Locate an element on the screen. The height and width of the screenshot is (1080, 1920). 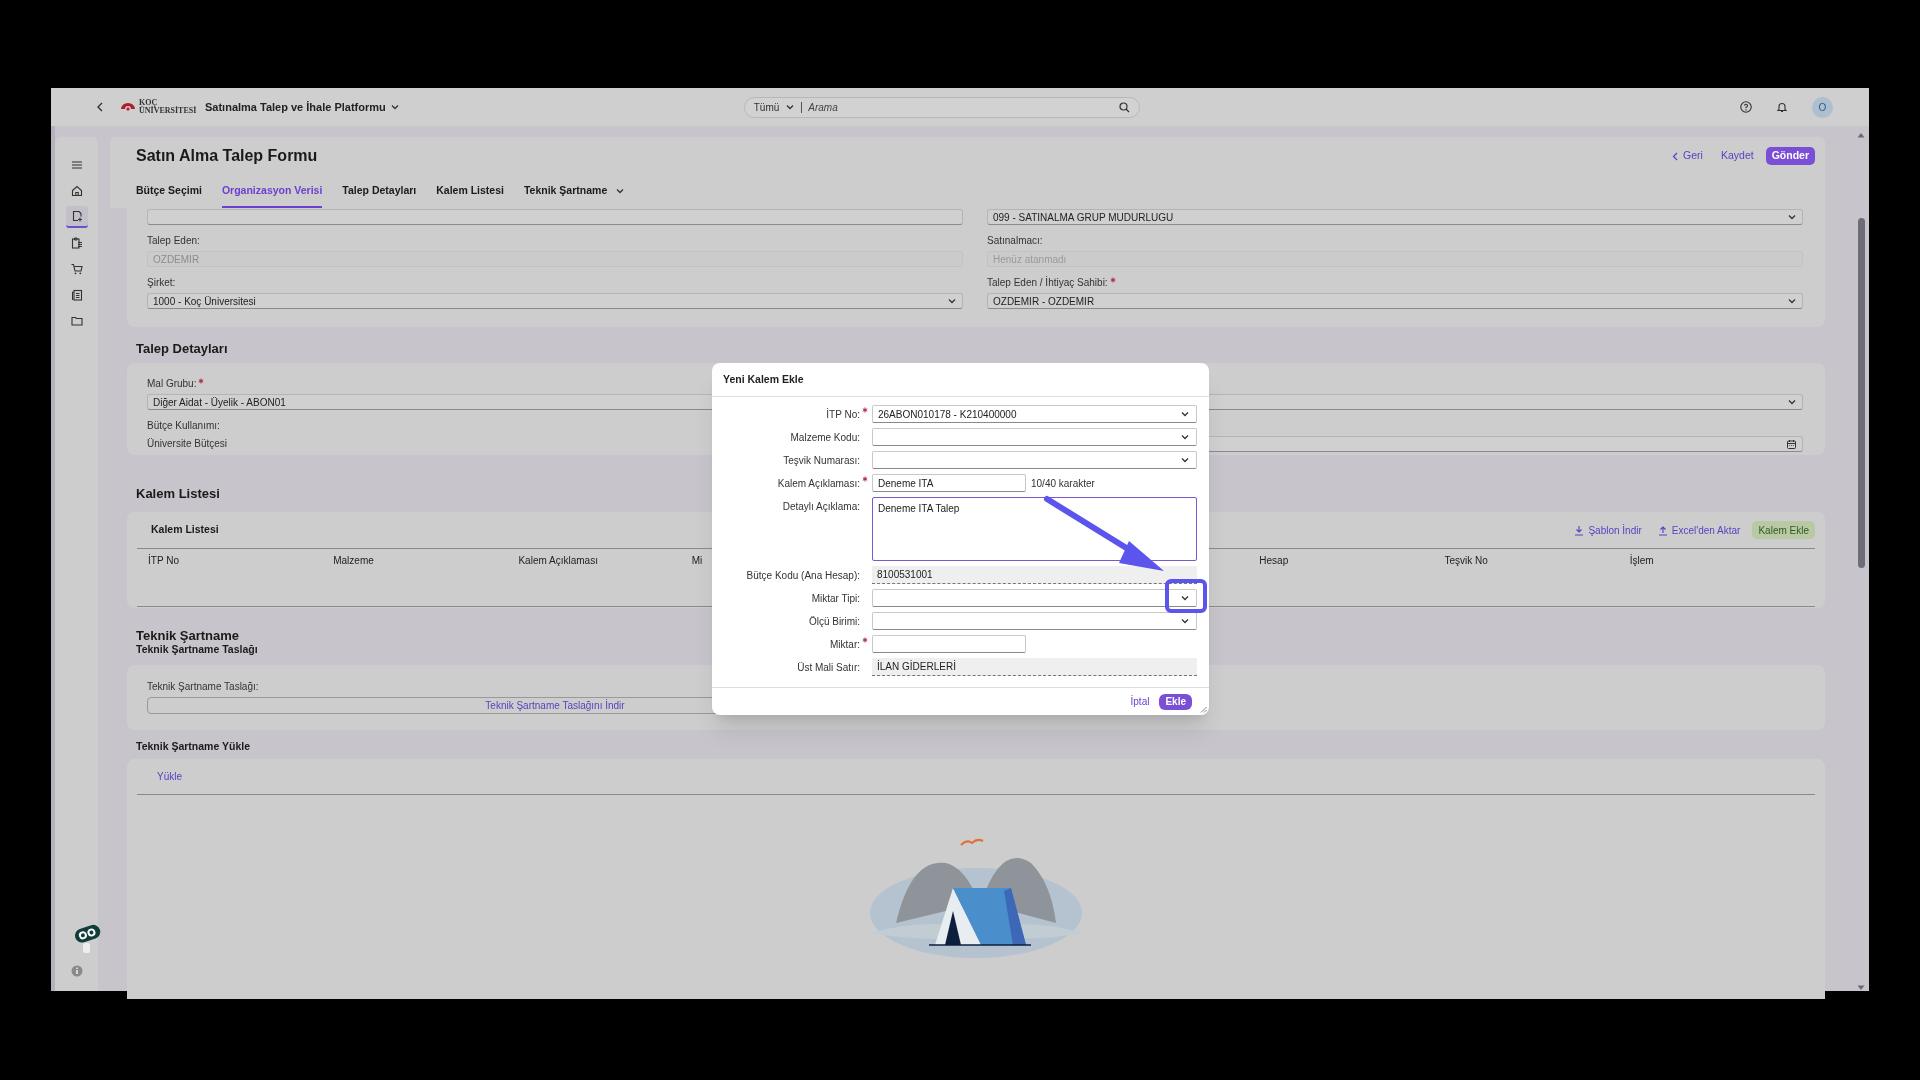
menu-icon is located at coordinates (76, 165).